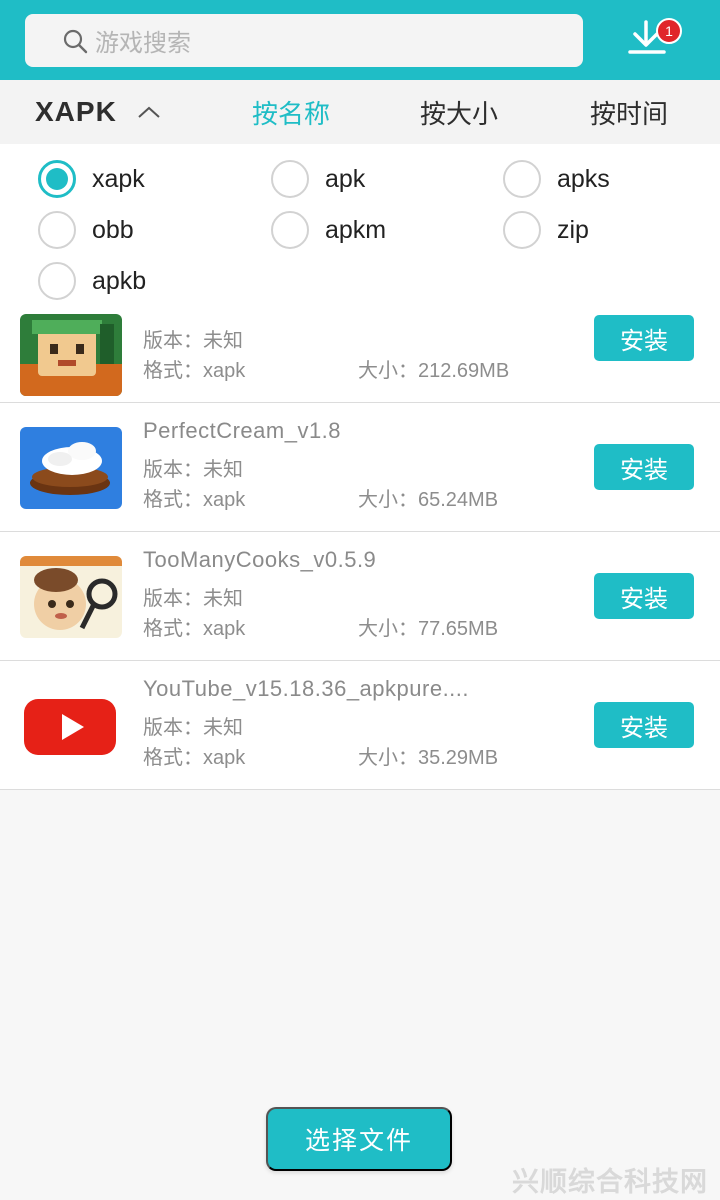  I want to click on filter-option-apks: apks, so click(556, 179).